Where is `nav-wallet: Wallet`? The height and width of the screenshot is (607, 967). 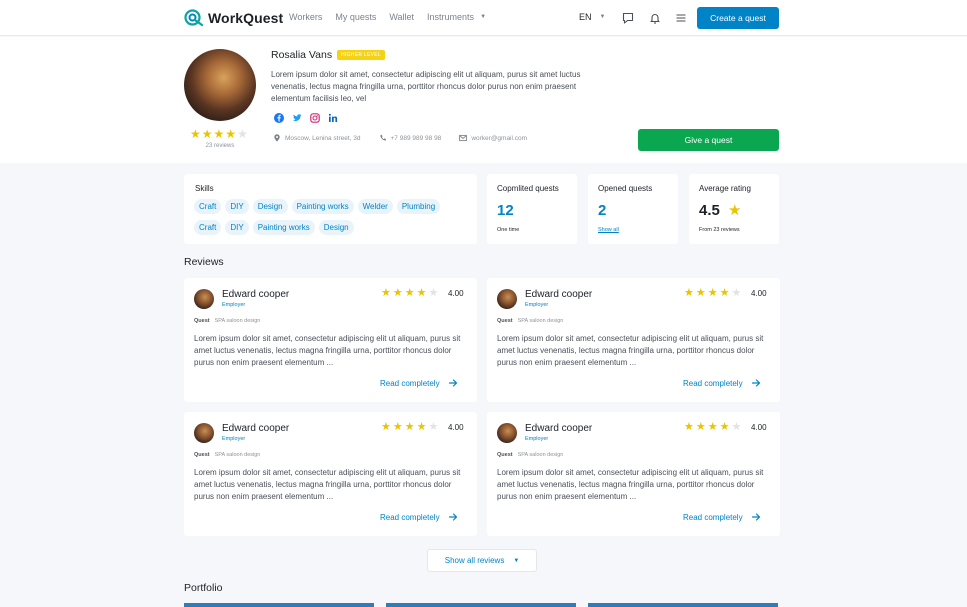
nav-wallet: Wallet is located at coordinates (401, 17).